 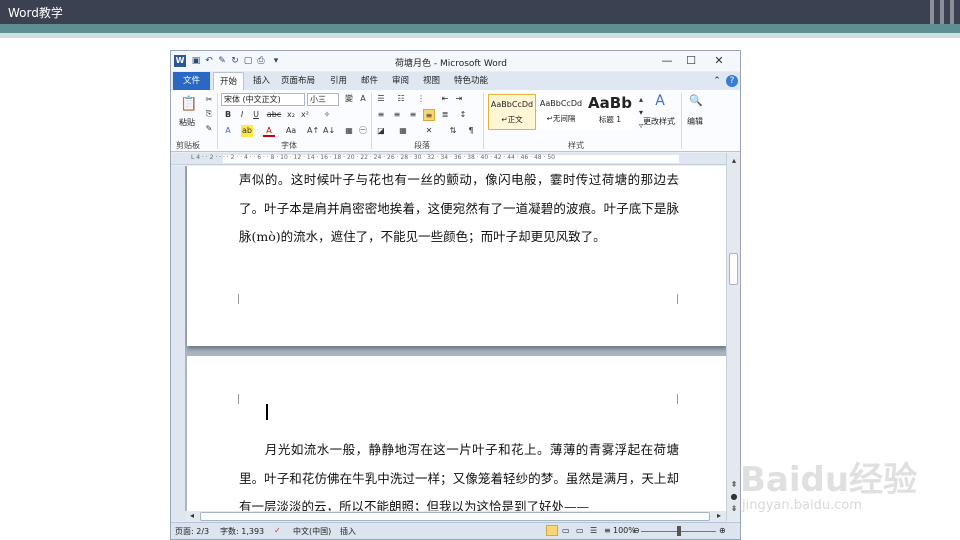 What do you see at coordinates (329, 131) in the screenshot?
I see `shrink-font-icon: A↓` at bounding box center [329, 131].